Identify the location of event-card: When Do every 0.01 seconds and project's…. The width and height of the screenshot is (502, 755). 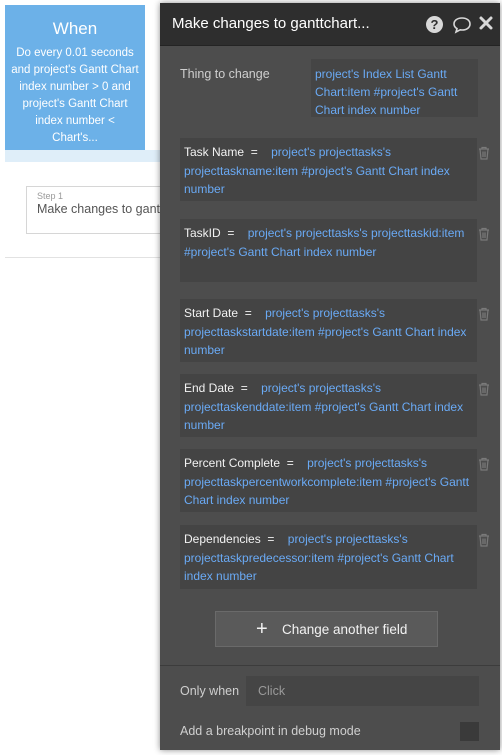
(75, 77).